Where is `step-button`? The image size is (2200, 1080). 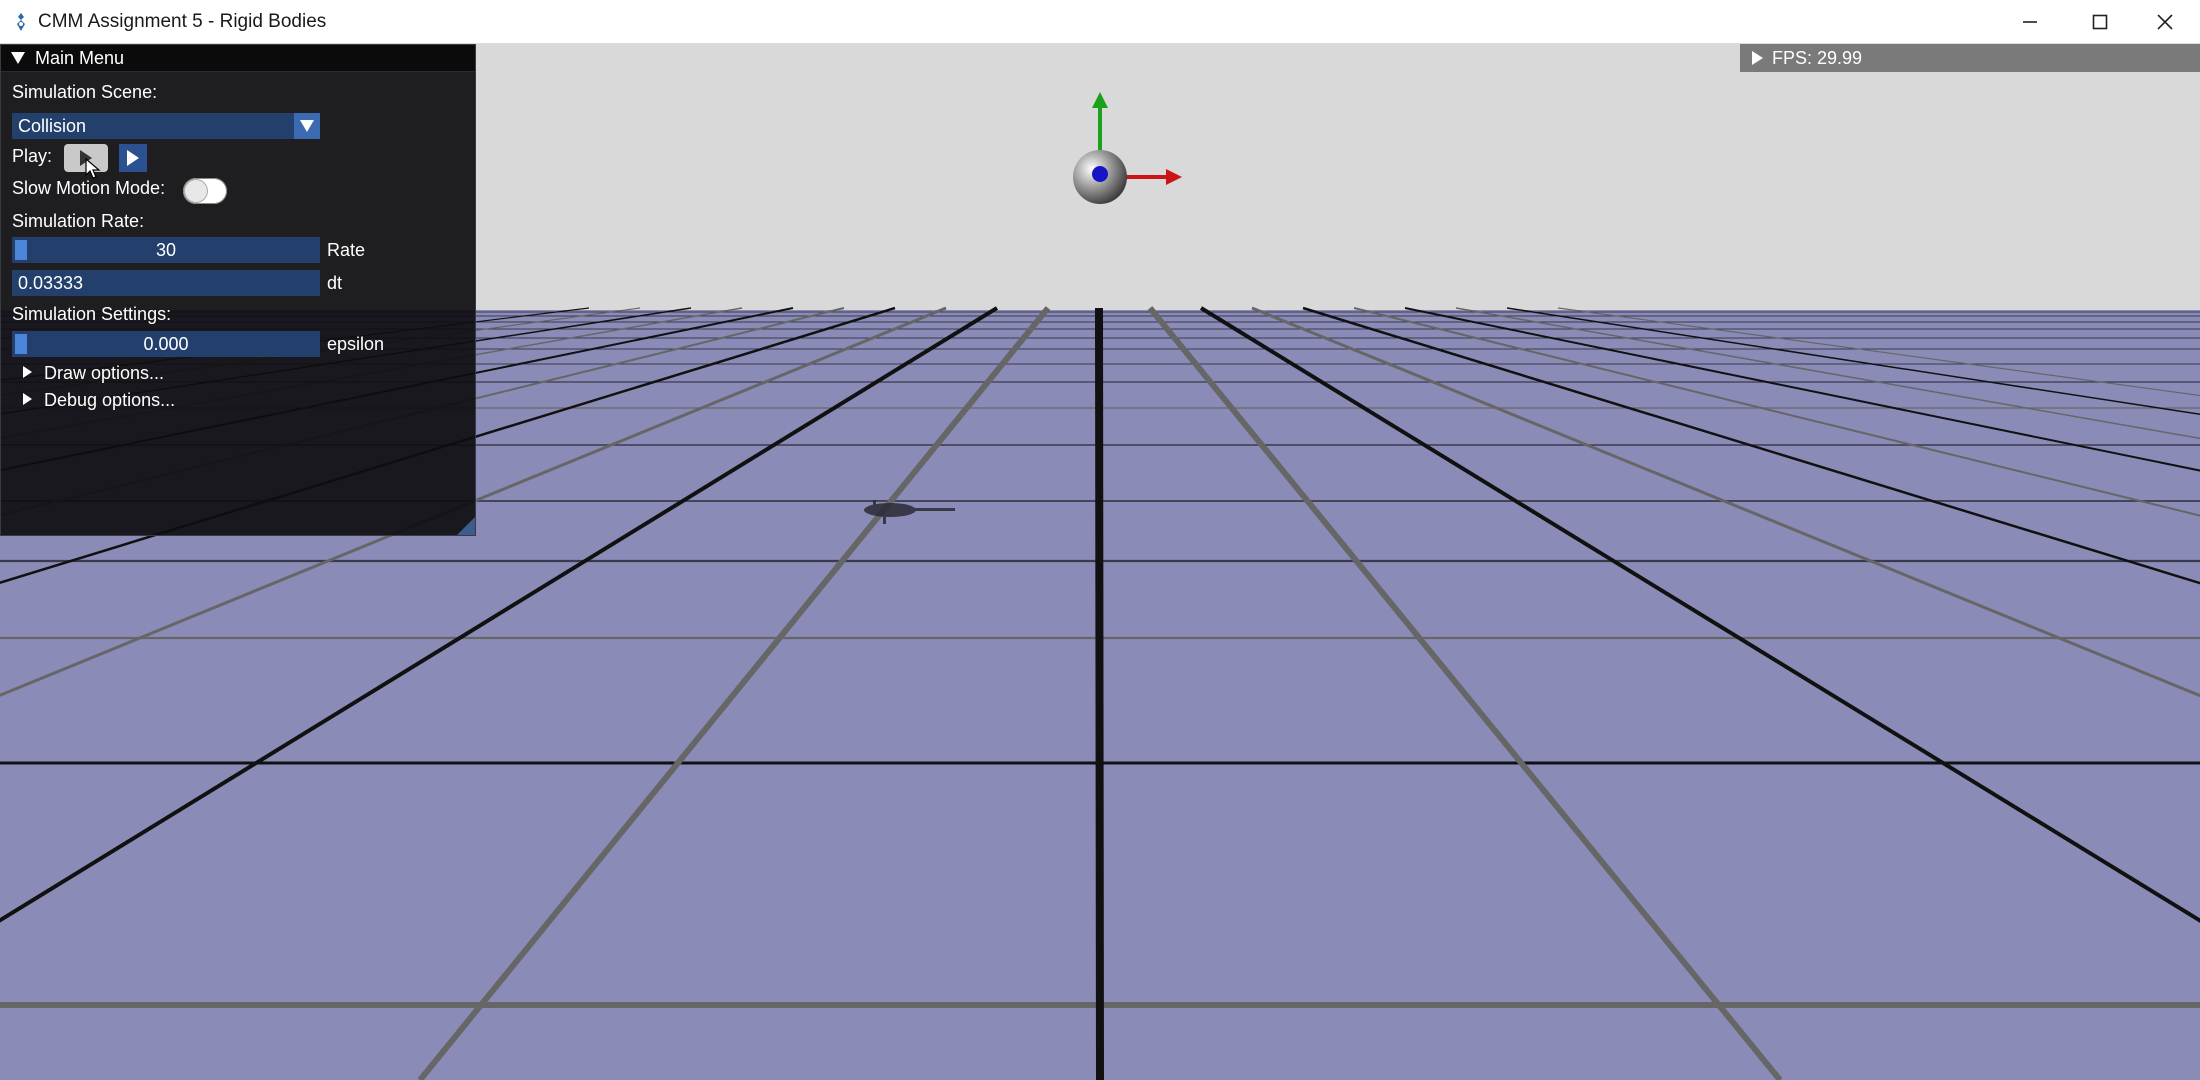
step-button is located at coordinates (133, 158).